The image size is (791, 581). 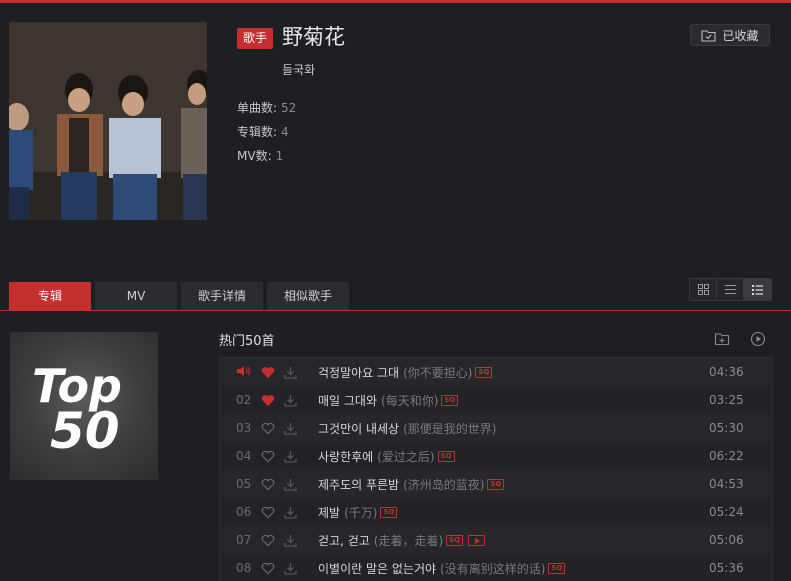 What do you see at coordinates (758, 339) in the screenshot?
I see `play-all-icon` at bounding box center [758, 339].